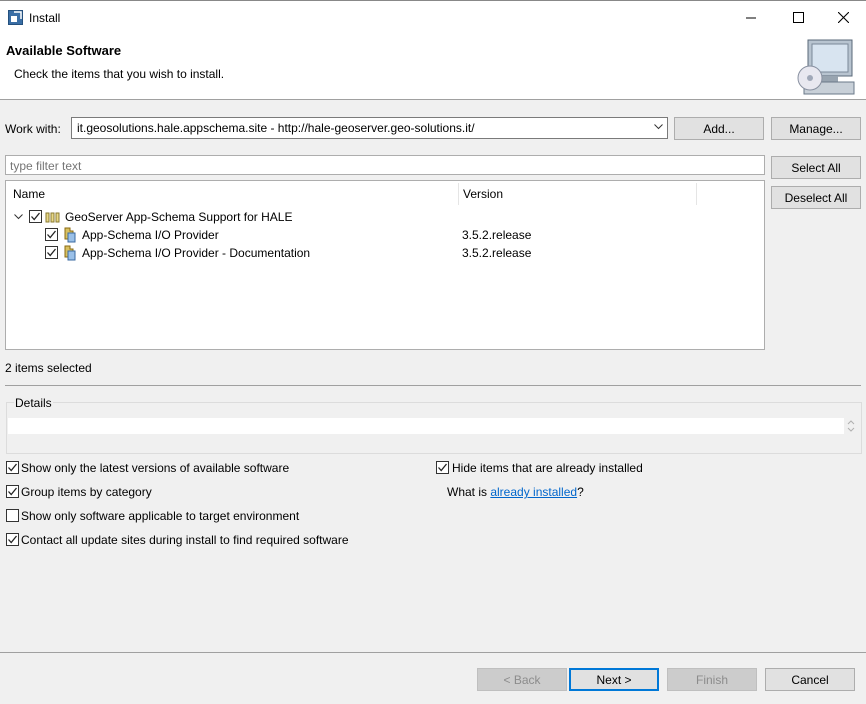 This screenshot has width=866, height=704. What do you see at coordinates (12, 515) in the screenshot?
I see `applicable-only-checkbox` at bounding box center [12, 515].